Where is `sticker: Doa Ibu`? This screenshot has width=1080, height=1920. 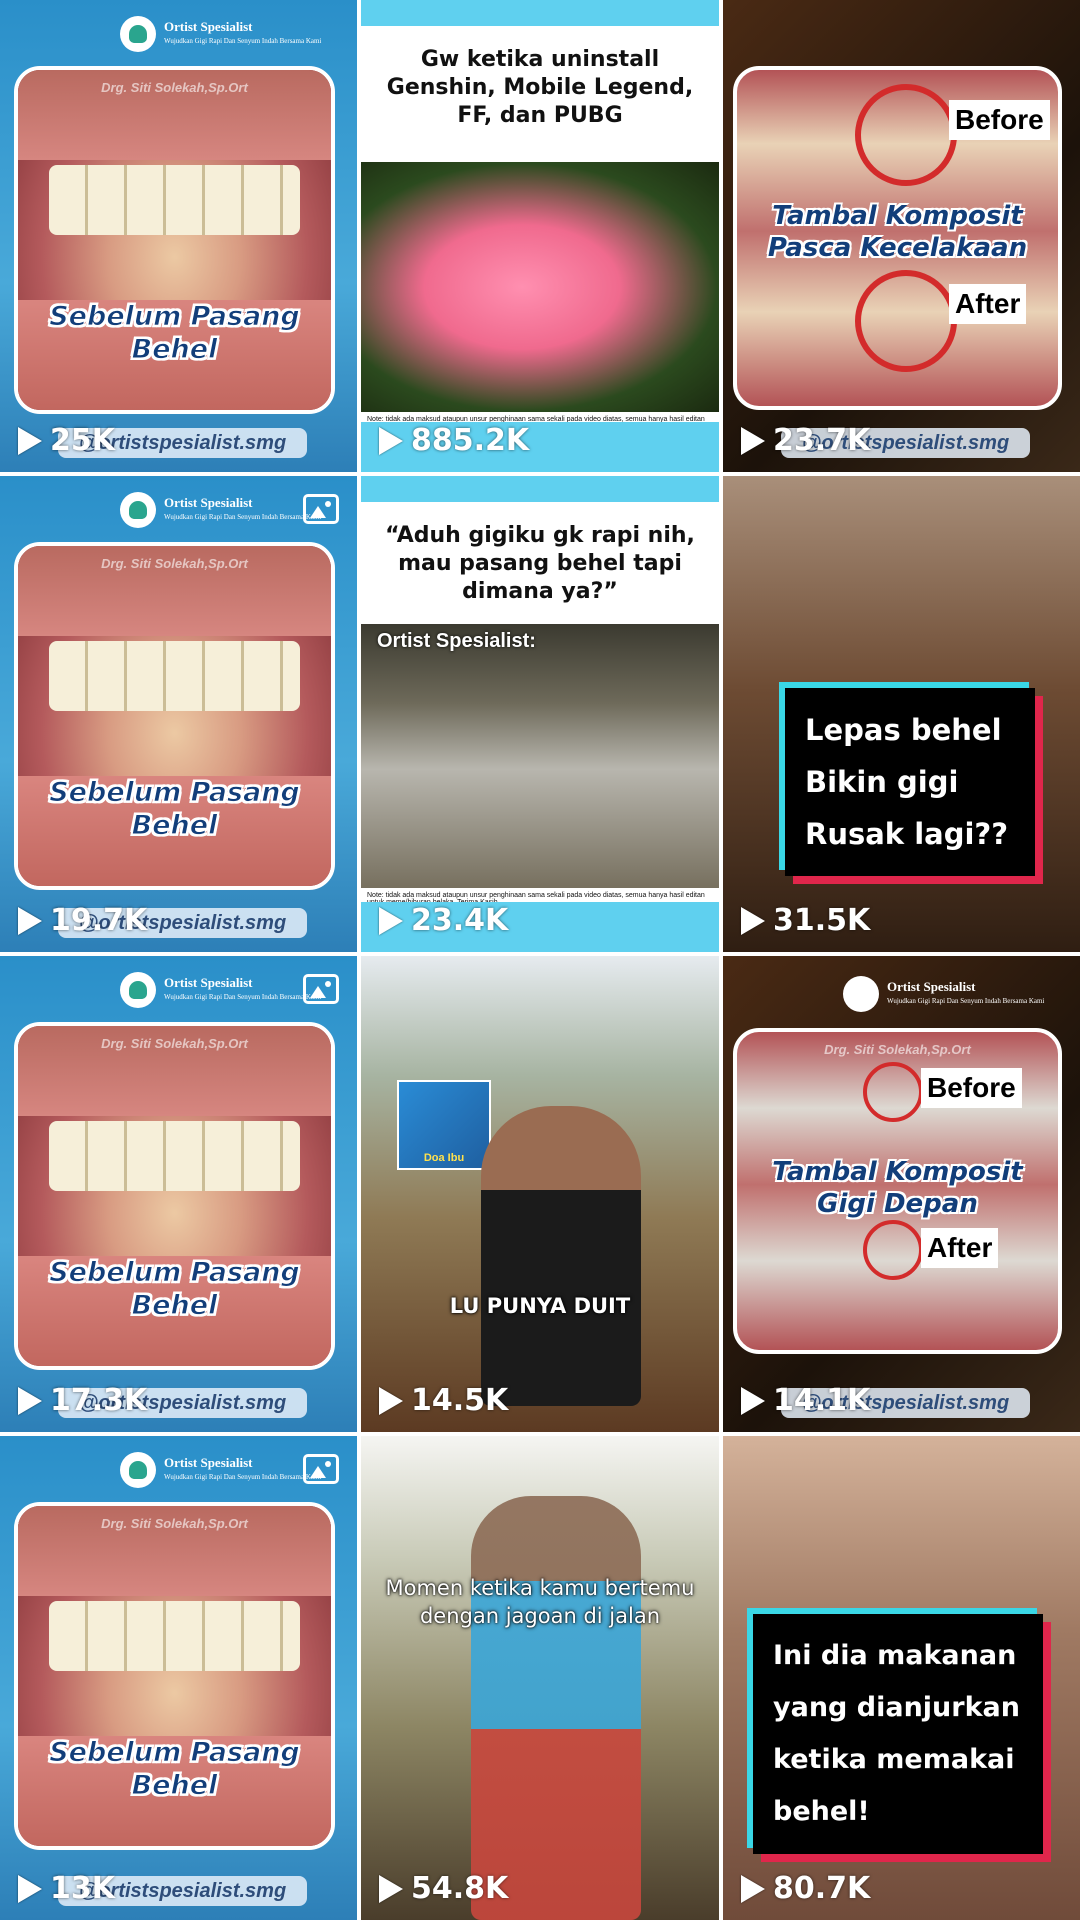 sticker: Doa Ibu is located at coordinates (444, 1125).